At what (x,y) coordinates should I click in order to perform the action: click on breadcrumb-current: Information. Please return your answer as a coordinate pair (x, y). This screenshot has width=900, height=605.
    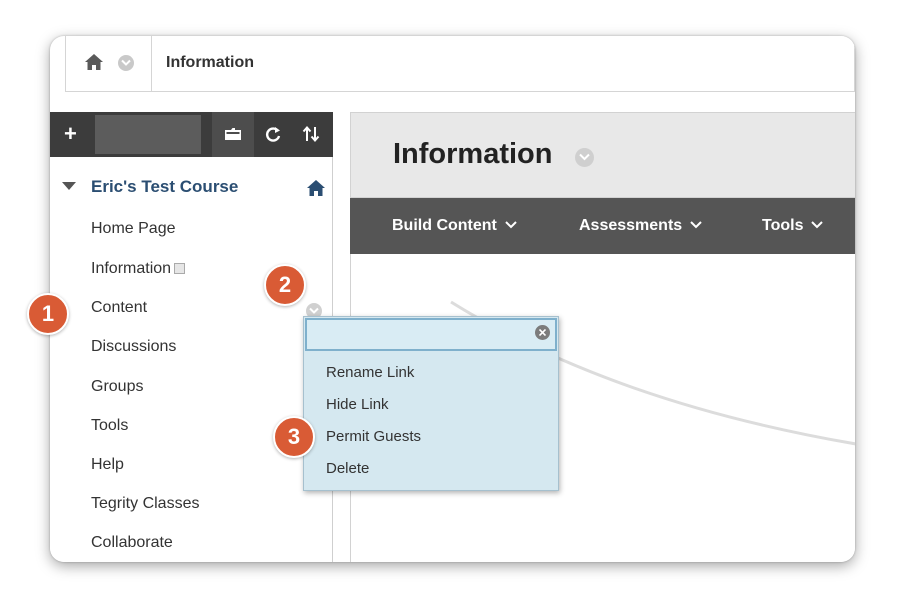
    Looking at the image, I should click on (210, 62).